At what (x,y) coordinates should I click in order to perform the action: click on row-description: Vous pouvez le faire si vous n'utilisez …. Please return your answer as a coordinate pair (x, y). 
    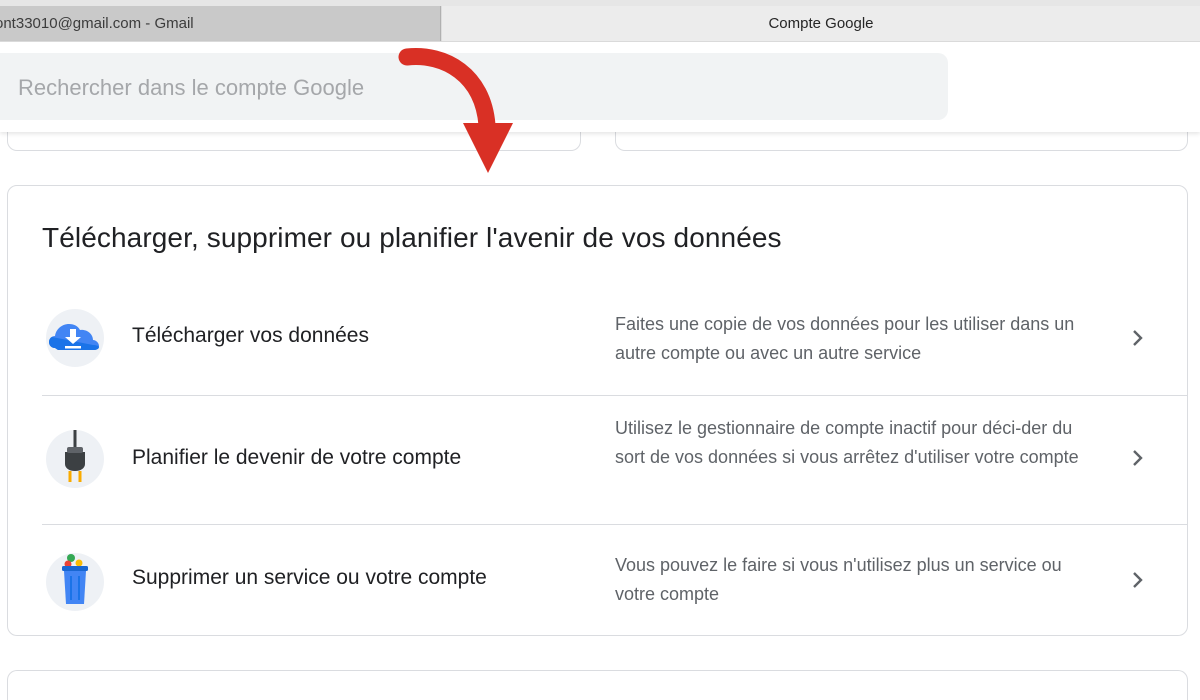
    Looking at the image, I should click on (838, 579).